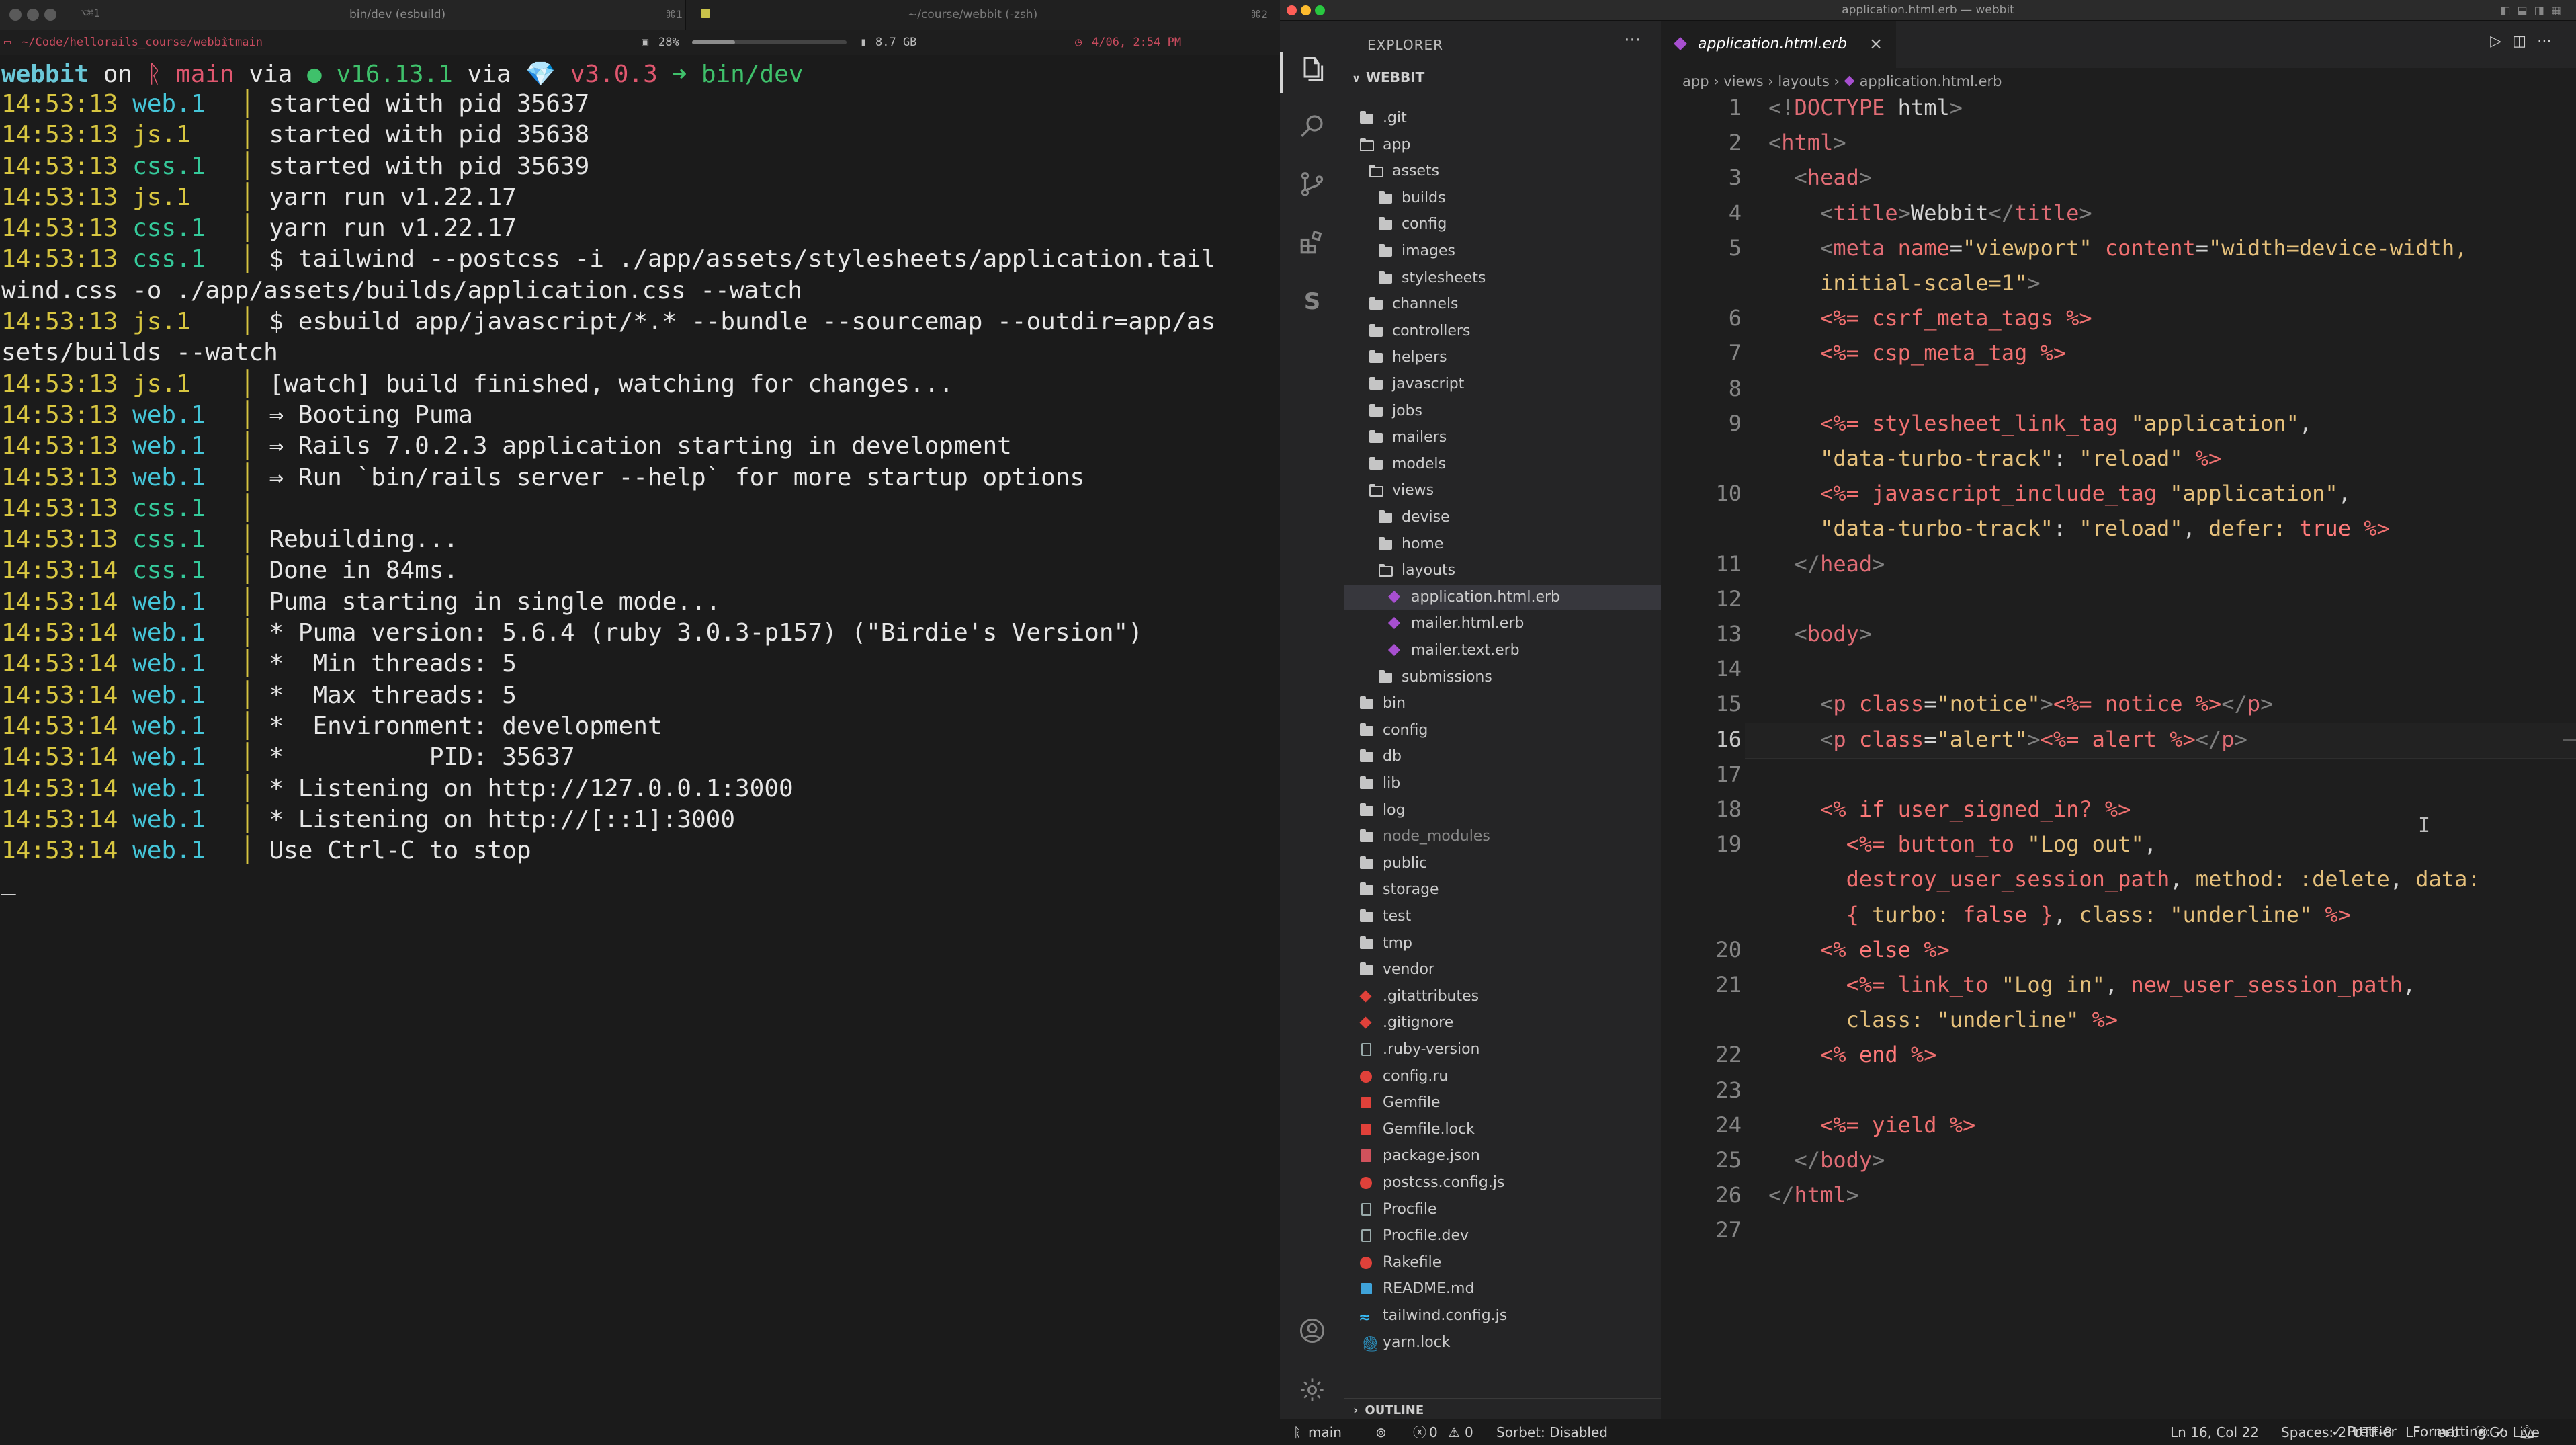  I want to click on breadcrumb-item: application.html.erb, so click(1931, 81).